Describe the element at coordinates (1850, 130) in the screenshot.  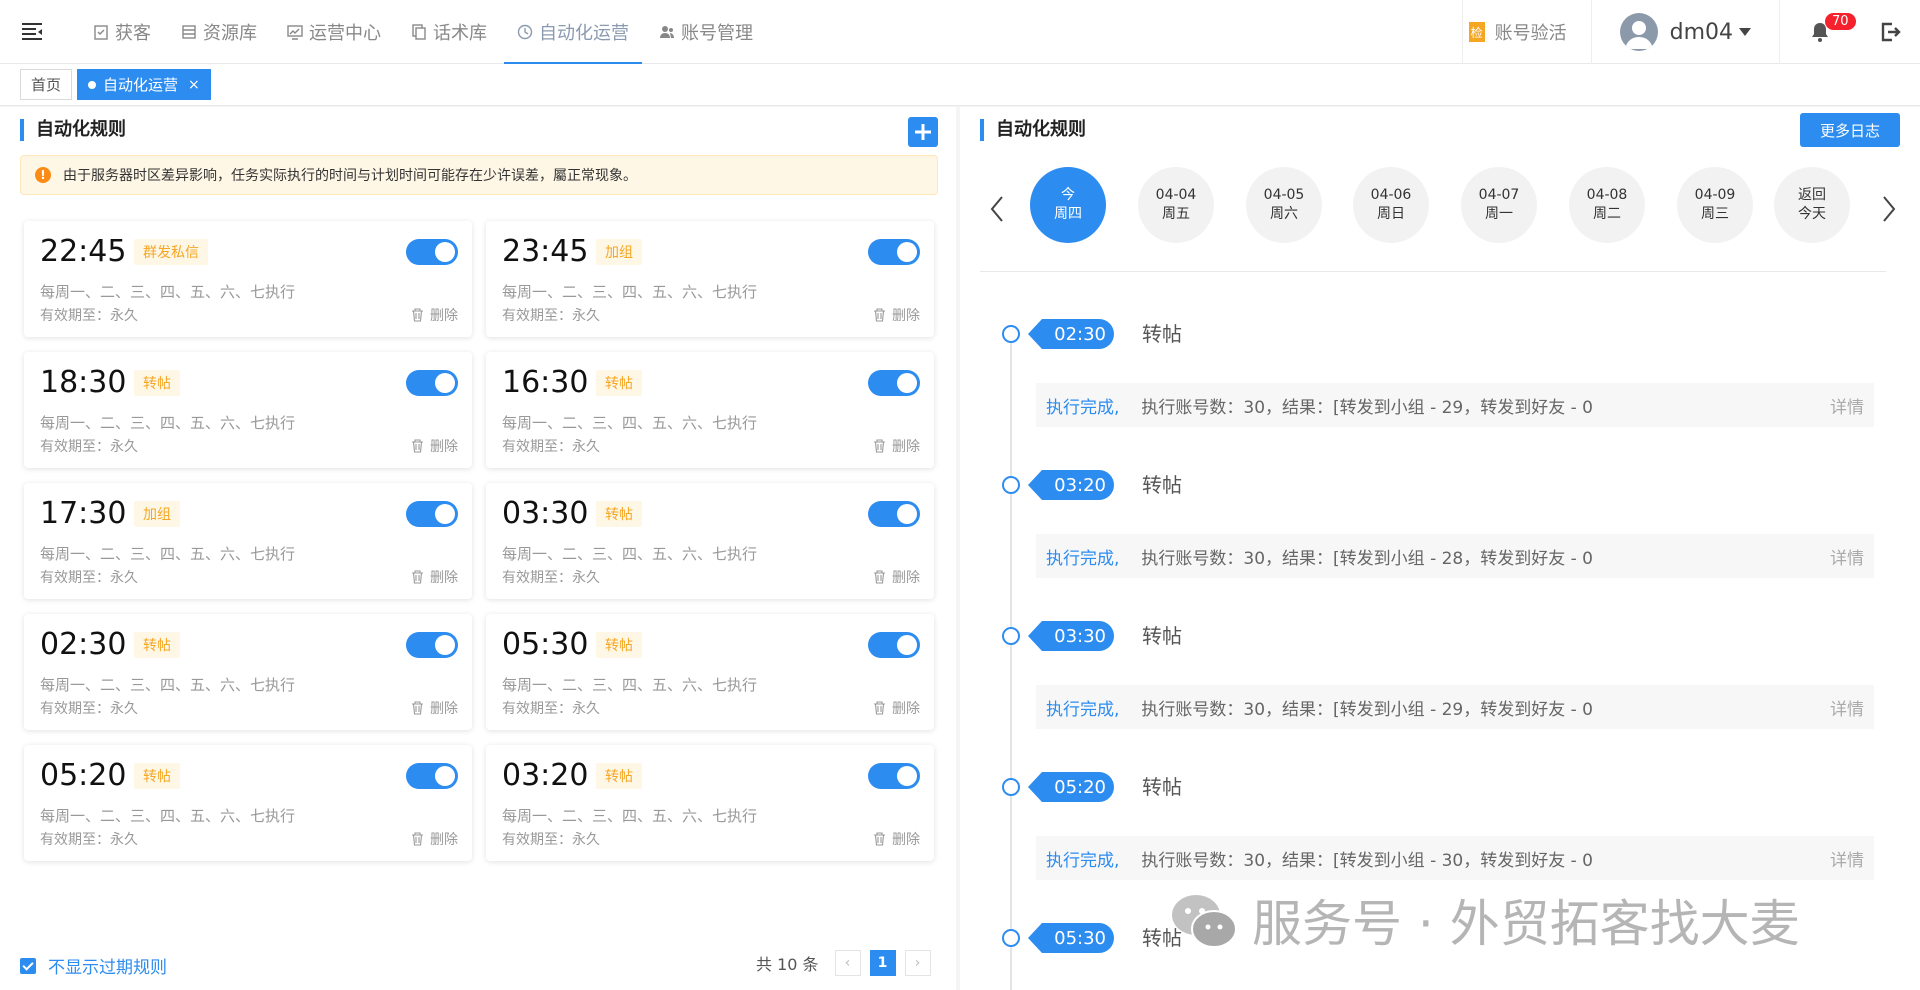
I see `more-logs-button: 更多日志` at that location.